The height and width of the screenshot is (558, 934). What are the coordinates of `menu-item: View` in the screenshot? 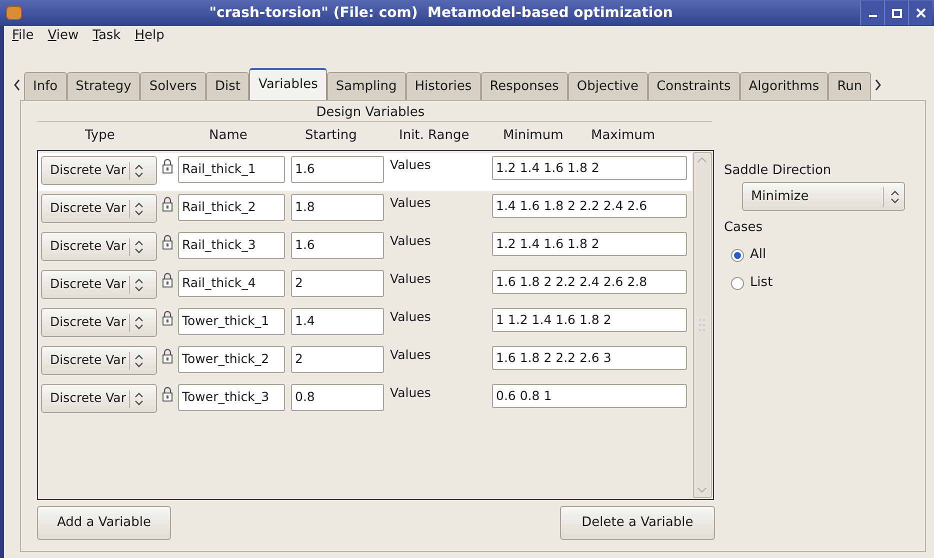 It's located at (63, 36).